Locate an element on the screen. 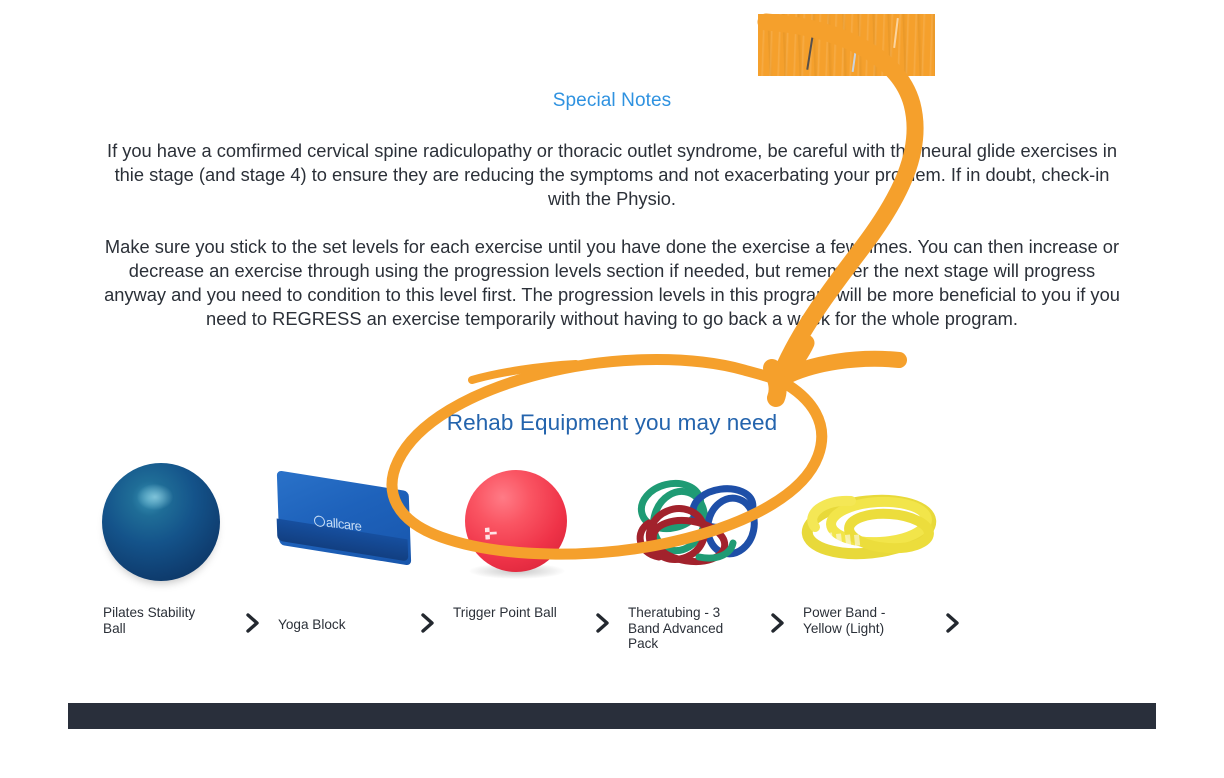 This screenshot has height=778, width=1224. red-trigger-point-ball-image is located at coordinates (516, 521).